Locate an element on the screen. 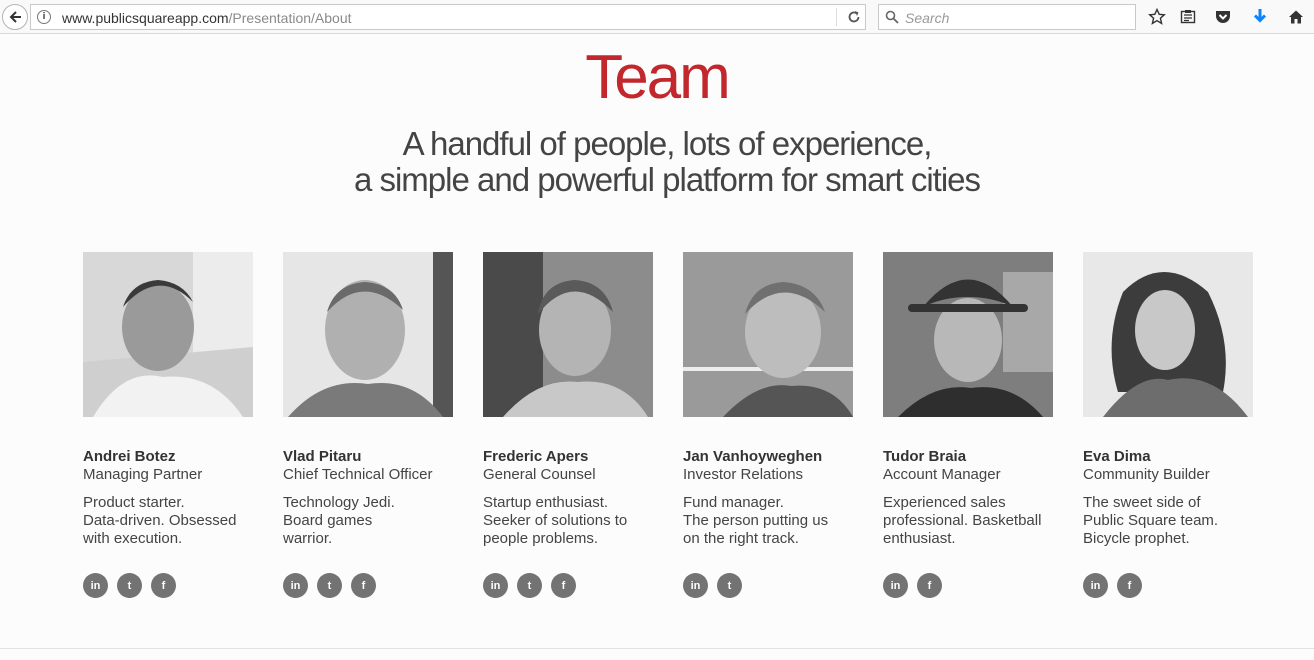 Image resolution: width=1314 pixels, height=660 pixels. member-name: Tudor Braia is located at coordinates (925, 456).